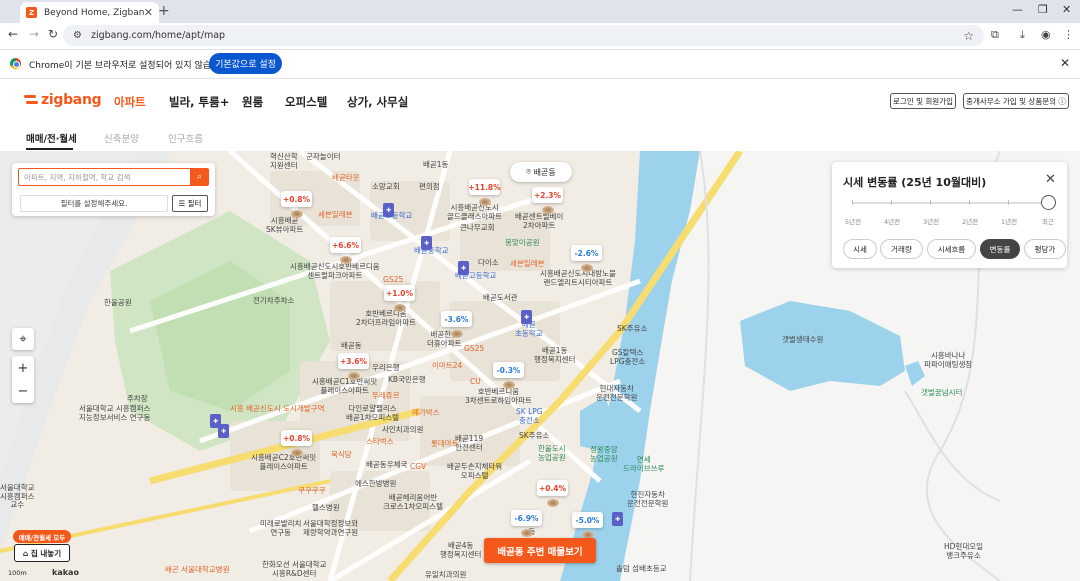 The width and height of the screenshot is (1080, 581). What do you see at coordinates (341, 454) in the screenshot?
I see `map-label-bukseong: 북식당` at bounding box center [341, 454].